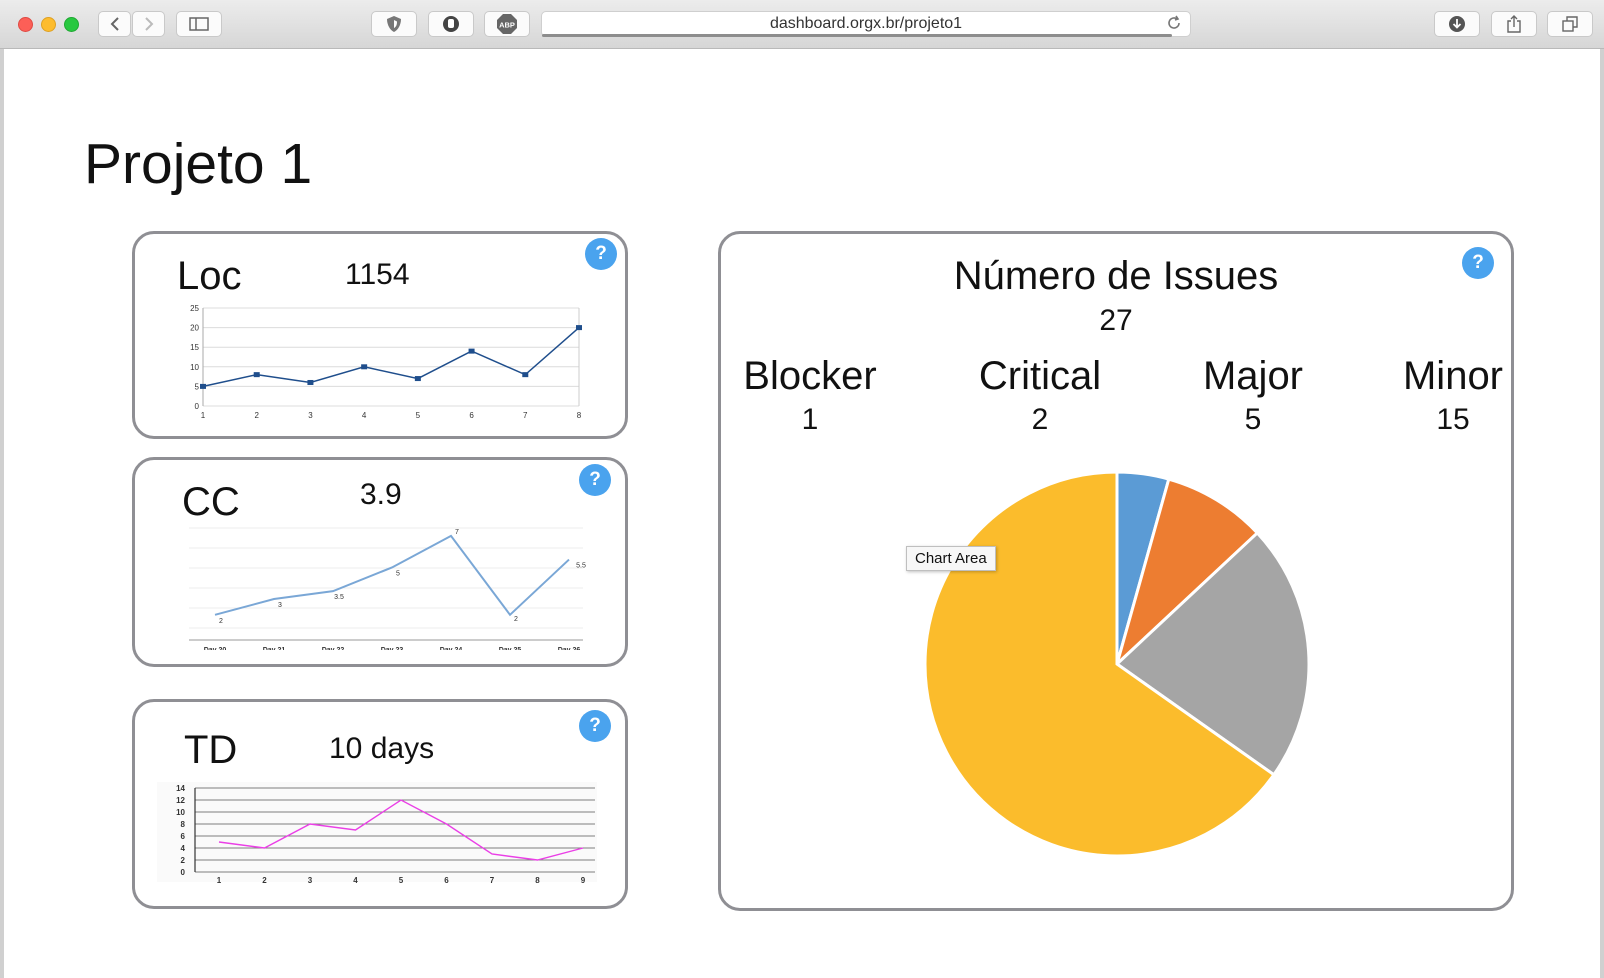  I want to click on show-tabs-button, so click(1570, 24).